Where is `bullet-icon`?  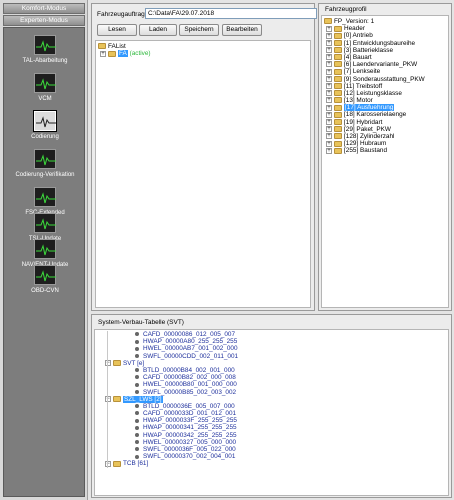
bullet-icon is located at coordinates (137, 456).